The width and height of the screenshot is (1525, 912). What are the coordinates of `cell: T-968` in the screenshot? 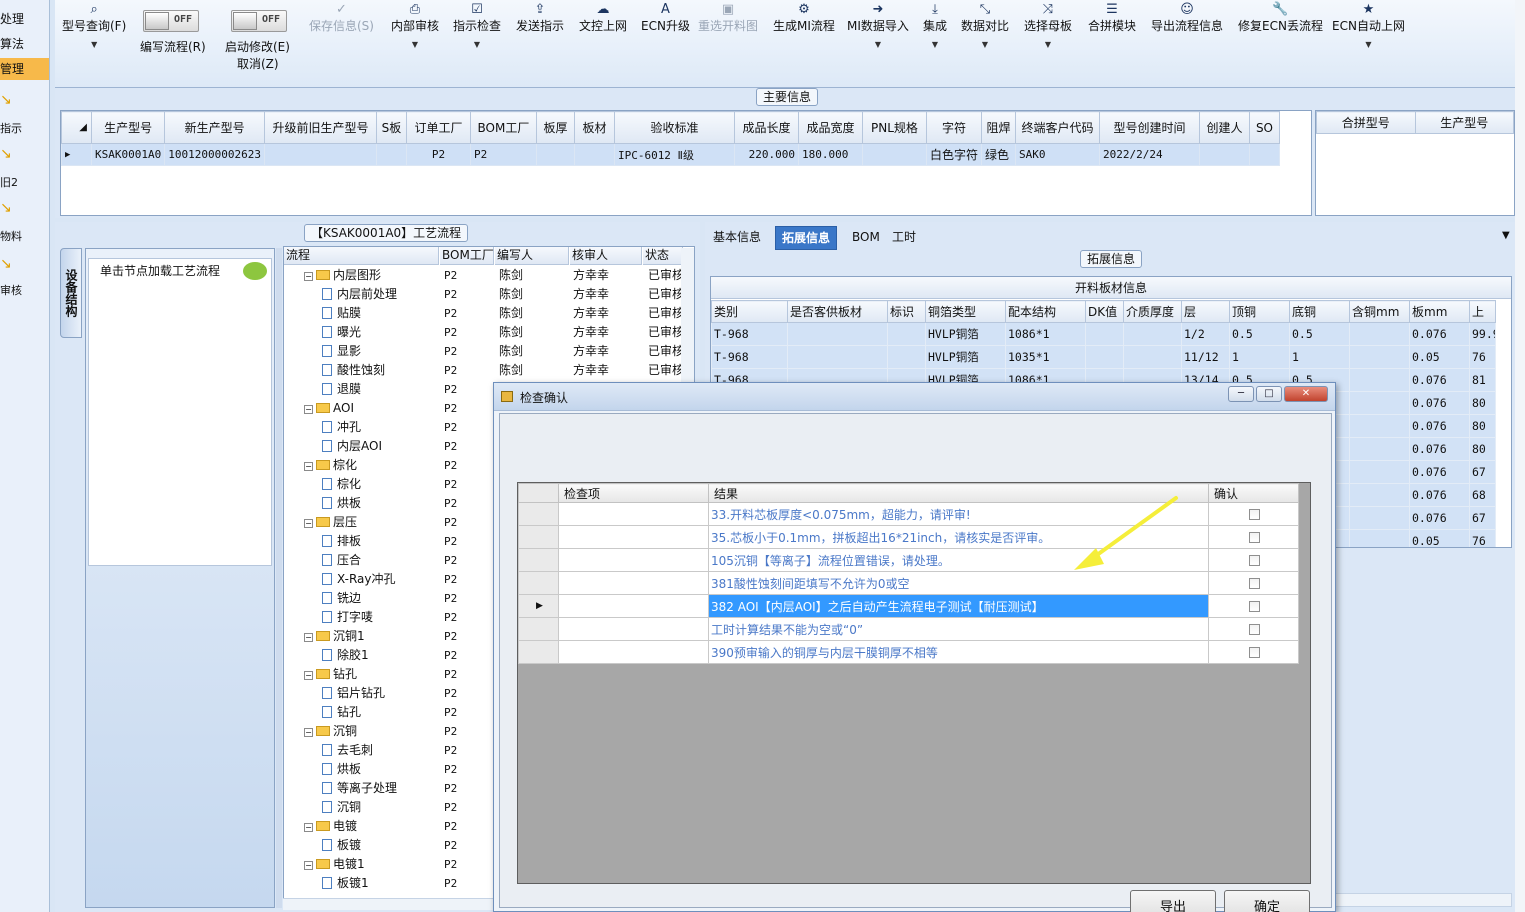 It's located at (749, 334).